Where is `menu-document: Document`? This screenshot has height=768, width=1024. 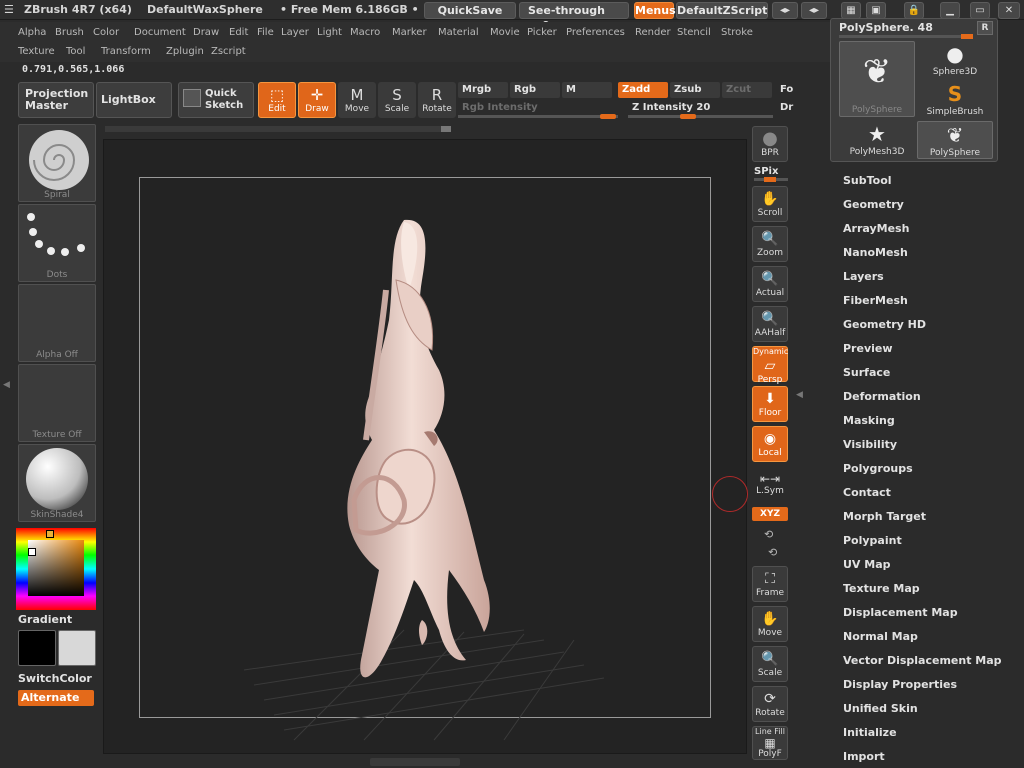 menu-document: Document is located at coordinates (160, 32).